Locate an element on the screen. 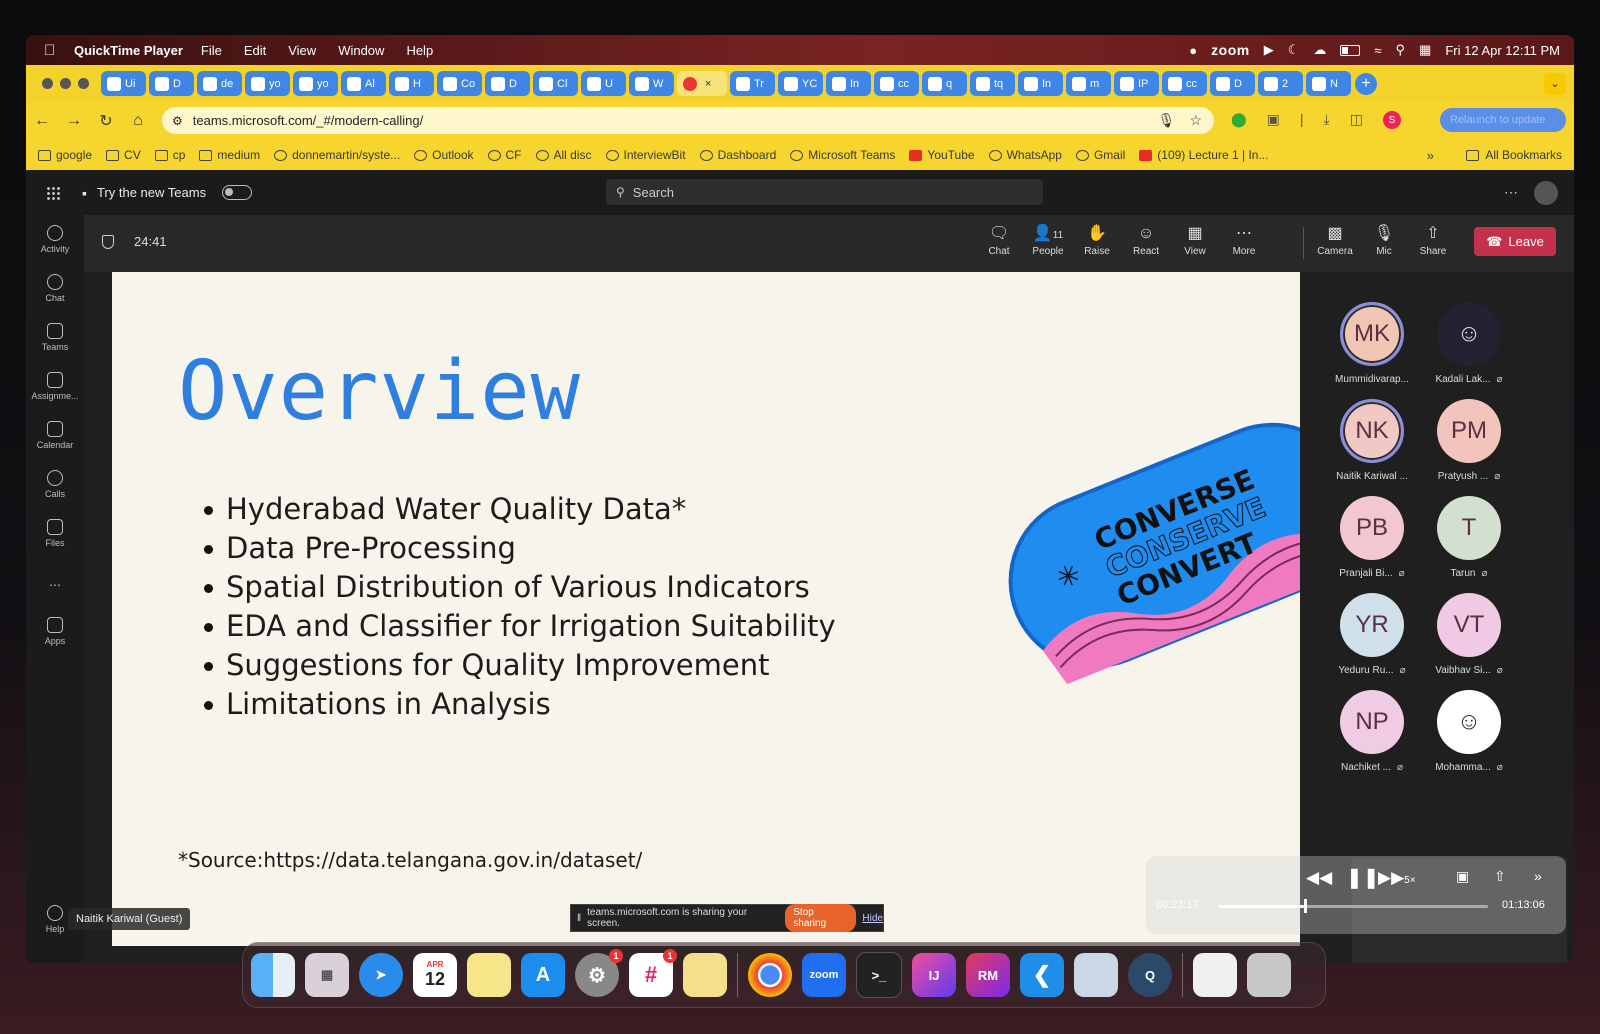  bookmark-item: cp is located at coordinates (169, 155).